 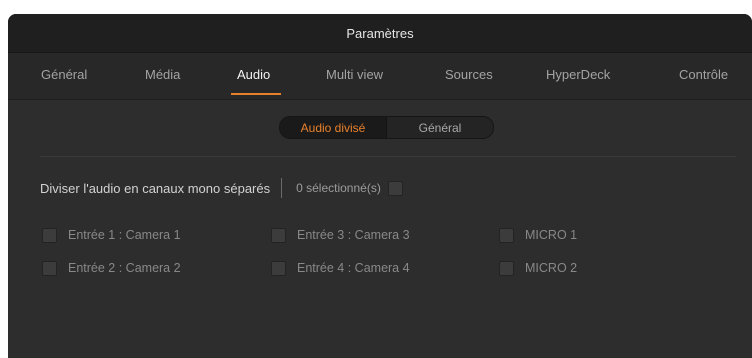 I want to click on channel-option: Entrée 3 : Camera 3, so click(x=340, y=235).